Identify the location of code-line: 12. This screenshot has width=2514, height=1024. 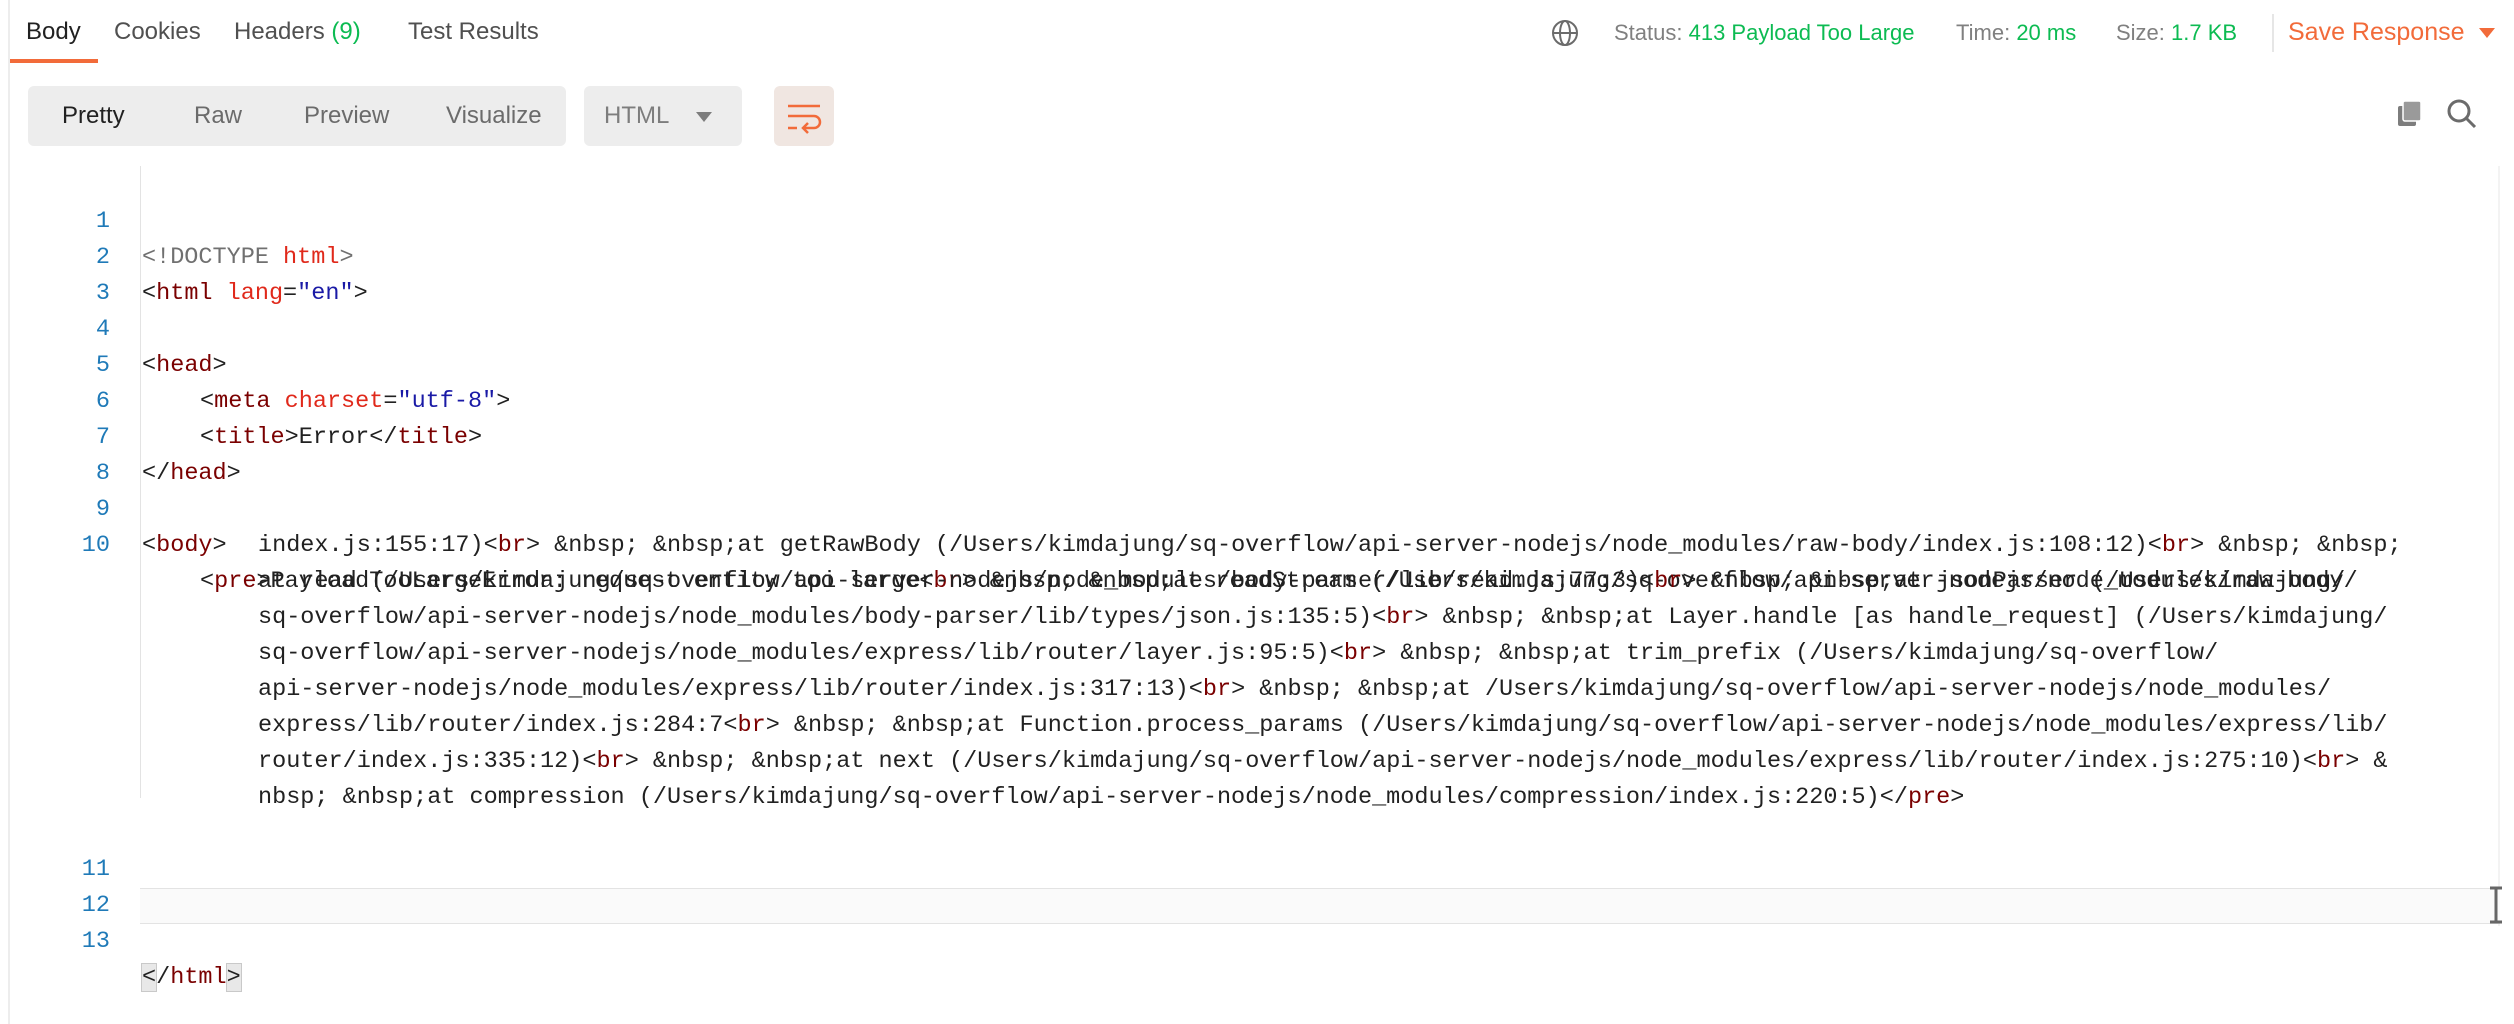
(1255, 885).